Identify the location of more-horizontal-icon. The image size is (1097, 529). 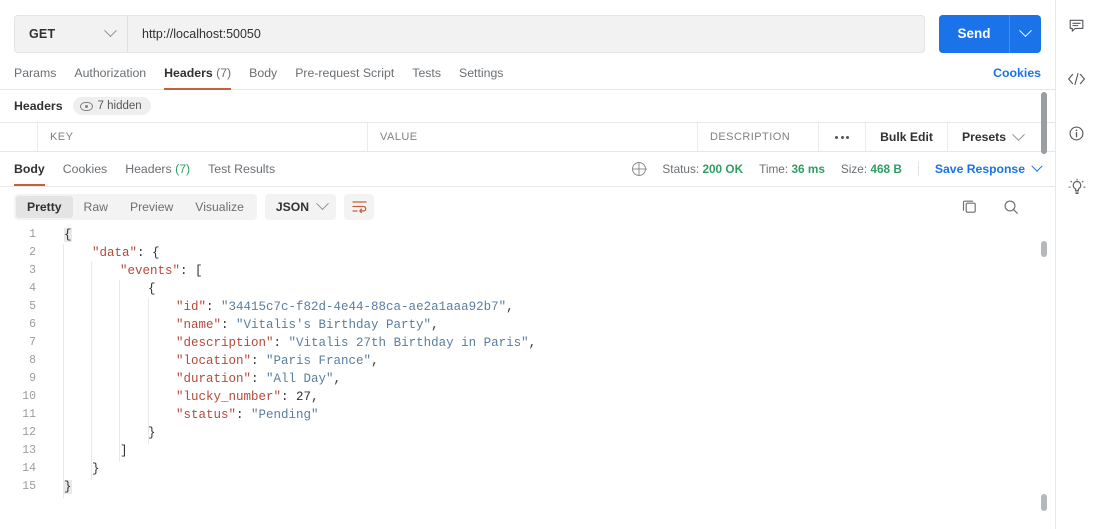
(842, 137).